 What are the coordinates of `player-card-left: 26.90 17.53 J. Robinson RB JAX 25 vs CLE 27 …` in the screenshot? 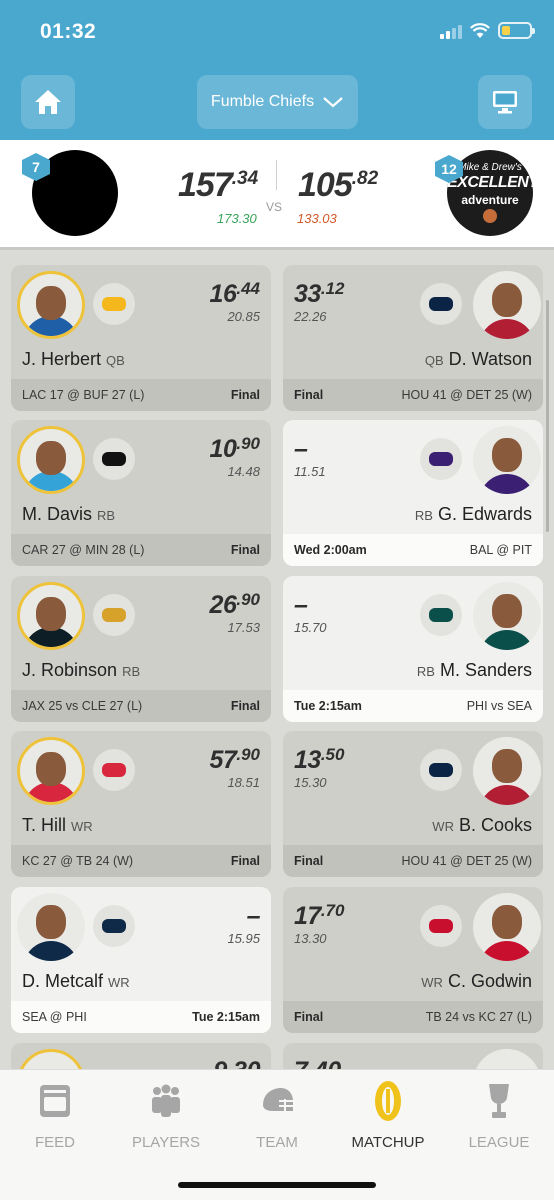 It's located at (141, 649).